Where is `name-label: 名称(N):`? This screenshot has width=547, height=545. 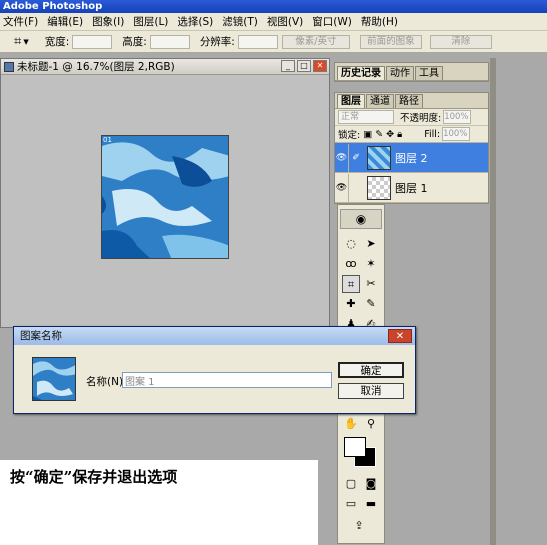 name-label: 名称(N): is located at coordinates (106, 382).